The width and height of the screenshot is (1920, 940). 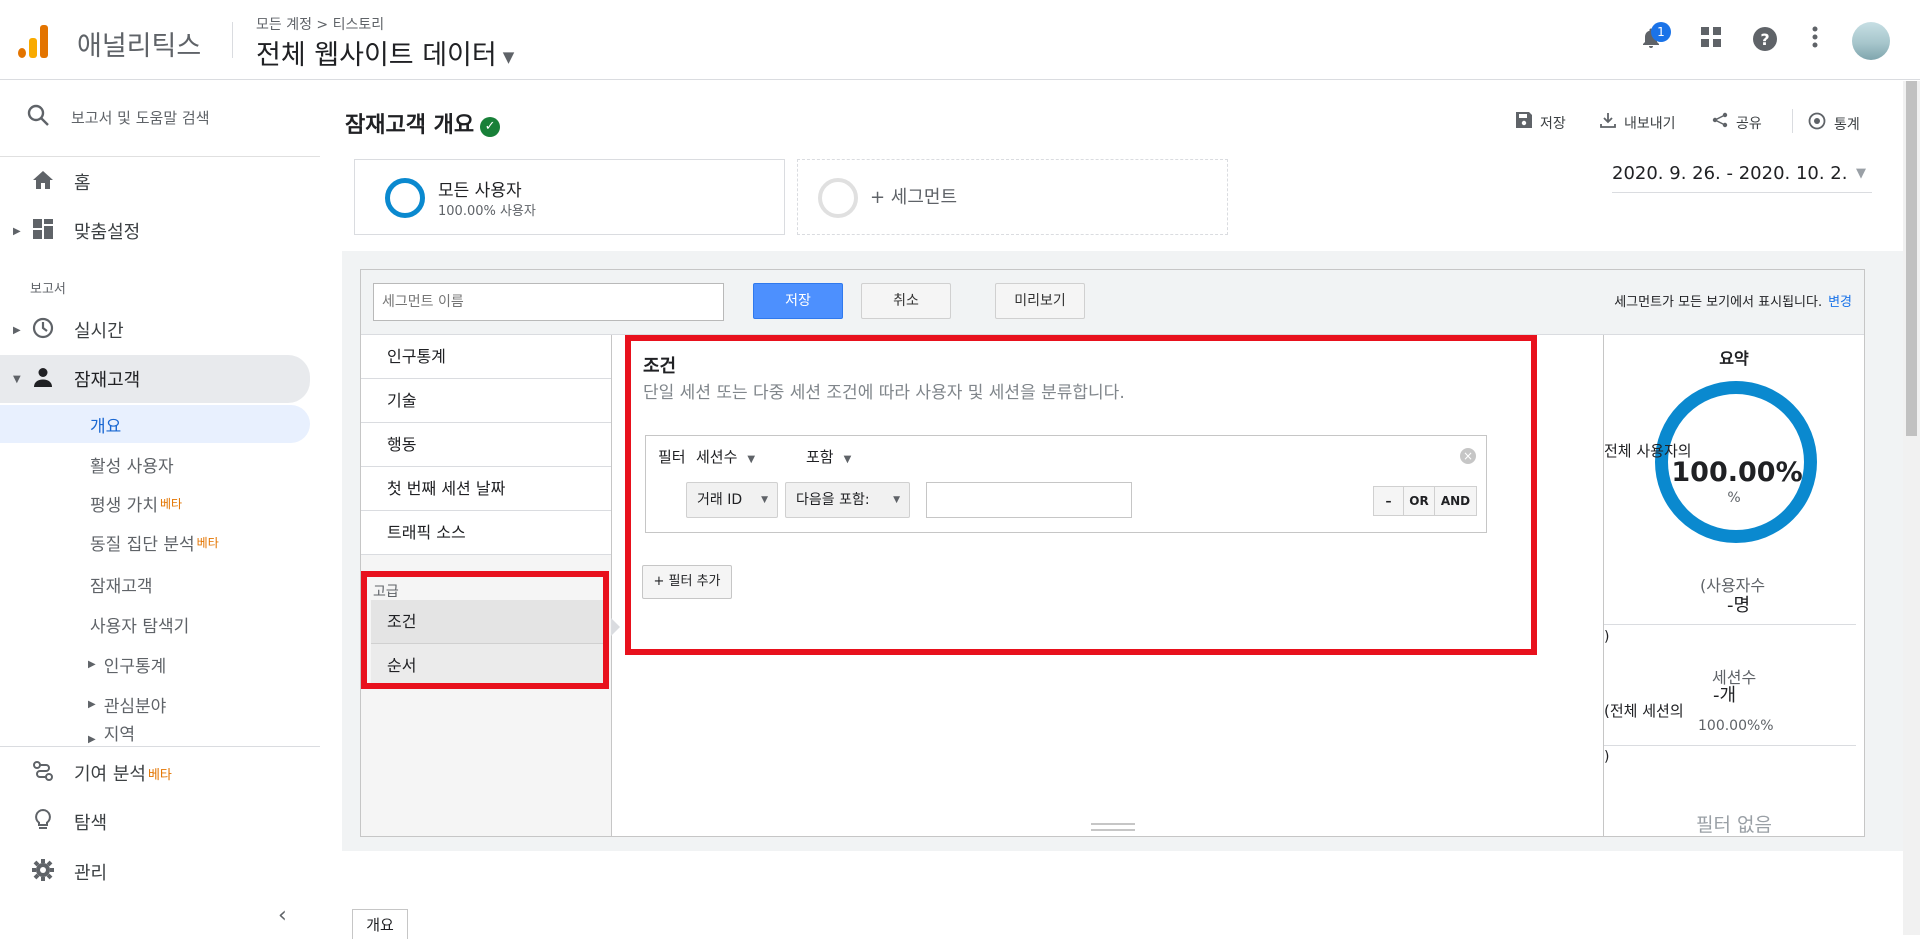 What do you see at coordinates (160, 872) in the screenshot?
I see `sidebar-item-admin: 관리` at bounding box center [160, 872].